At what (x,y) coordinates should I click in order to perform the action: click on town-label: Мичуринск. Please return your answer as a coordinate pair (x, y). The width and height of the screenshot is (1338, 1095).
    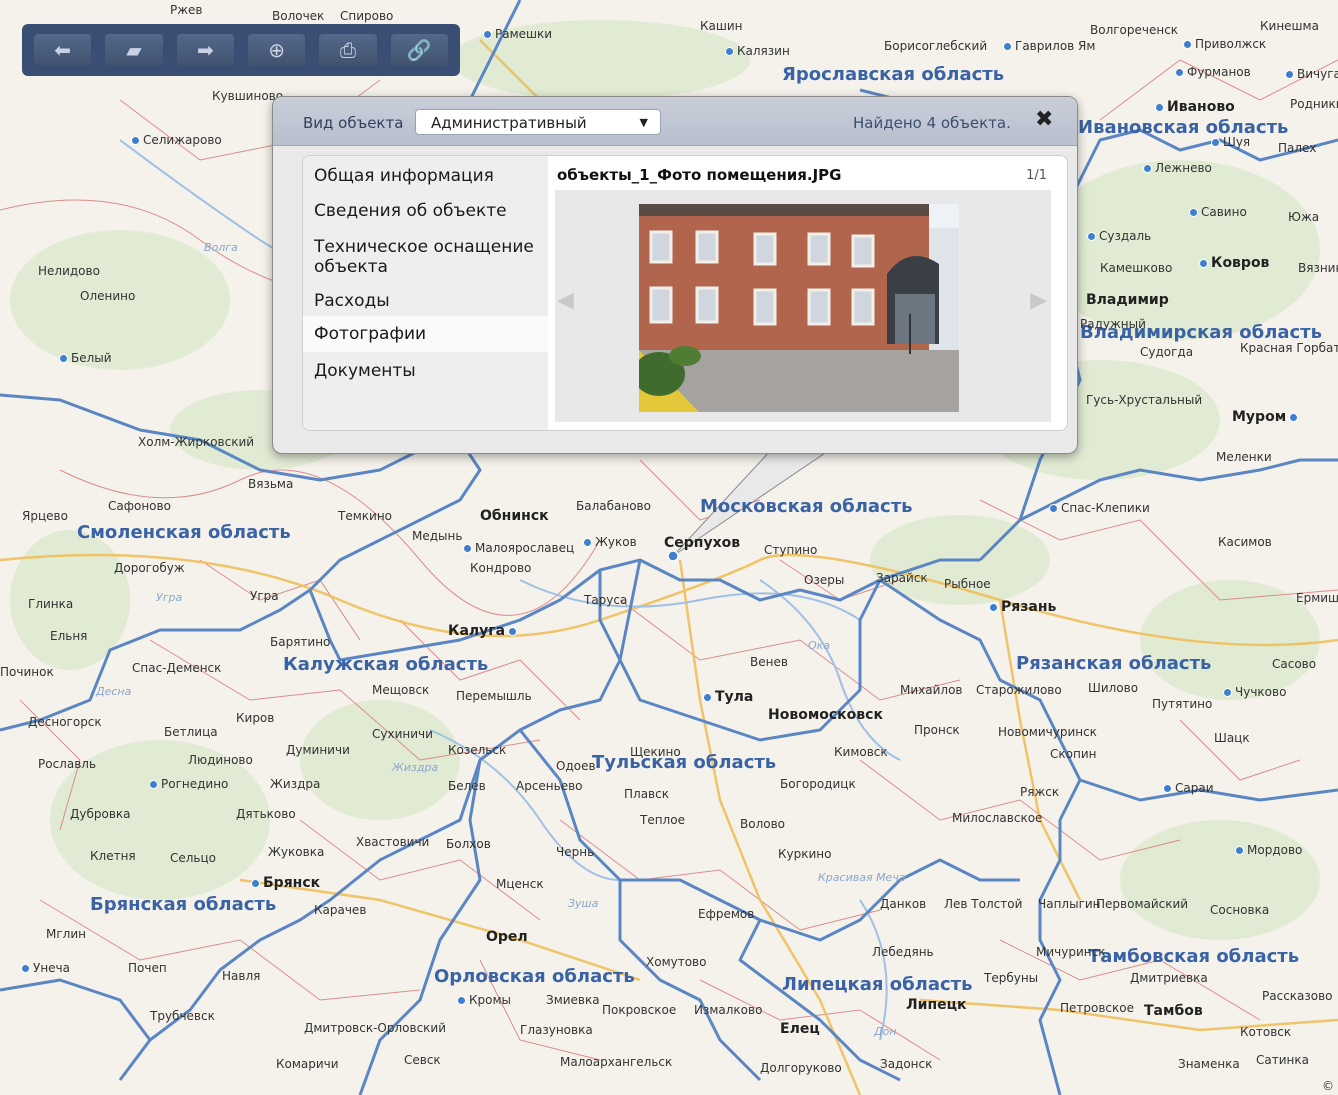
    Looking at the image, I should click on (1071, 952).